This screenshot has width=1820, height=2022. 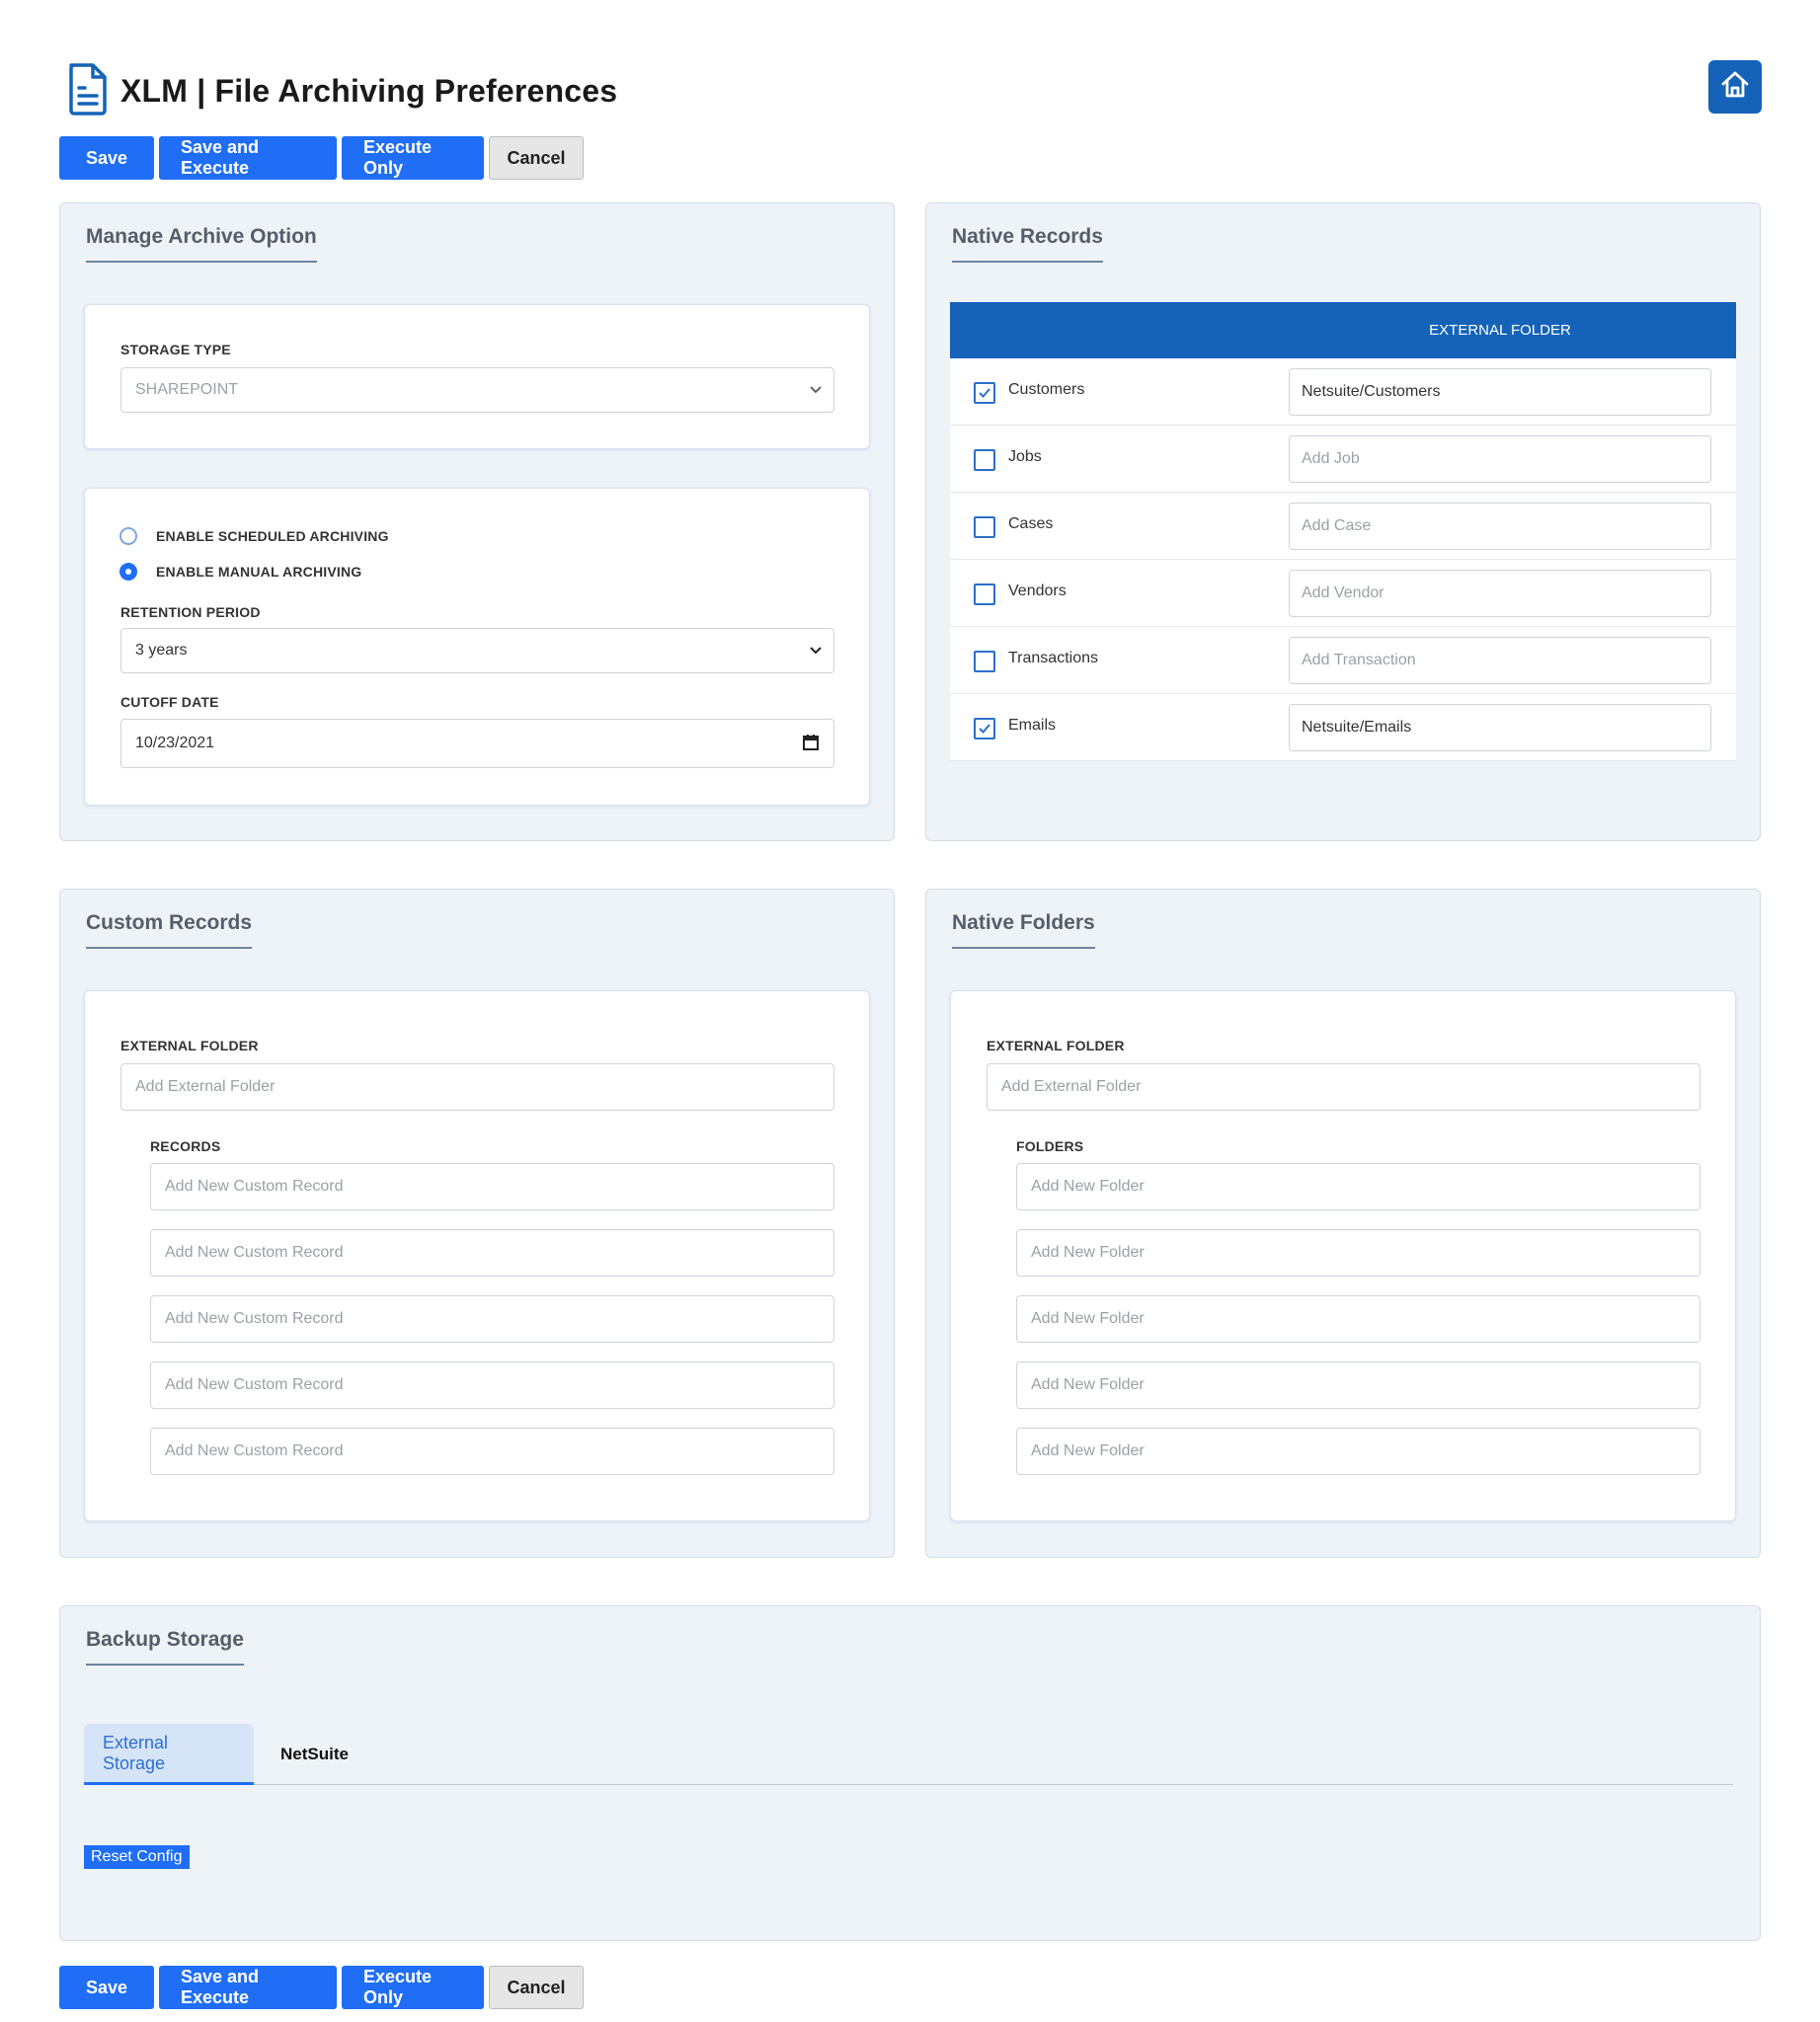 I want to click on storage-type-select: SHAREPOINT, so click(x=477, y=390).